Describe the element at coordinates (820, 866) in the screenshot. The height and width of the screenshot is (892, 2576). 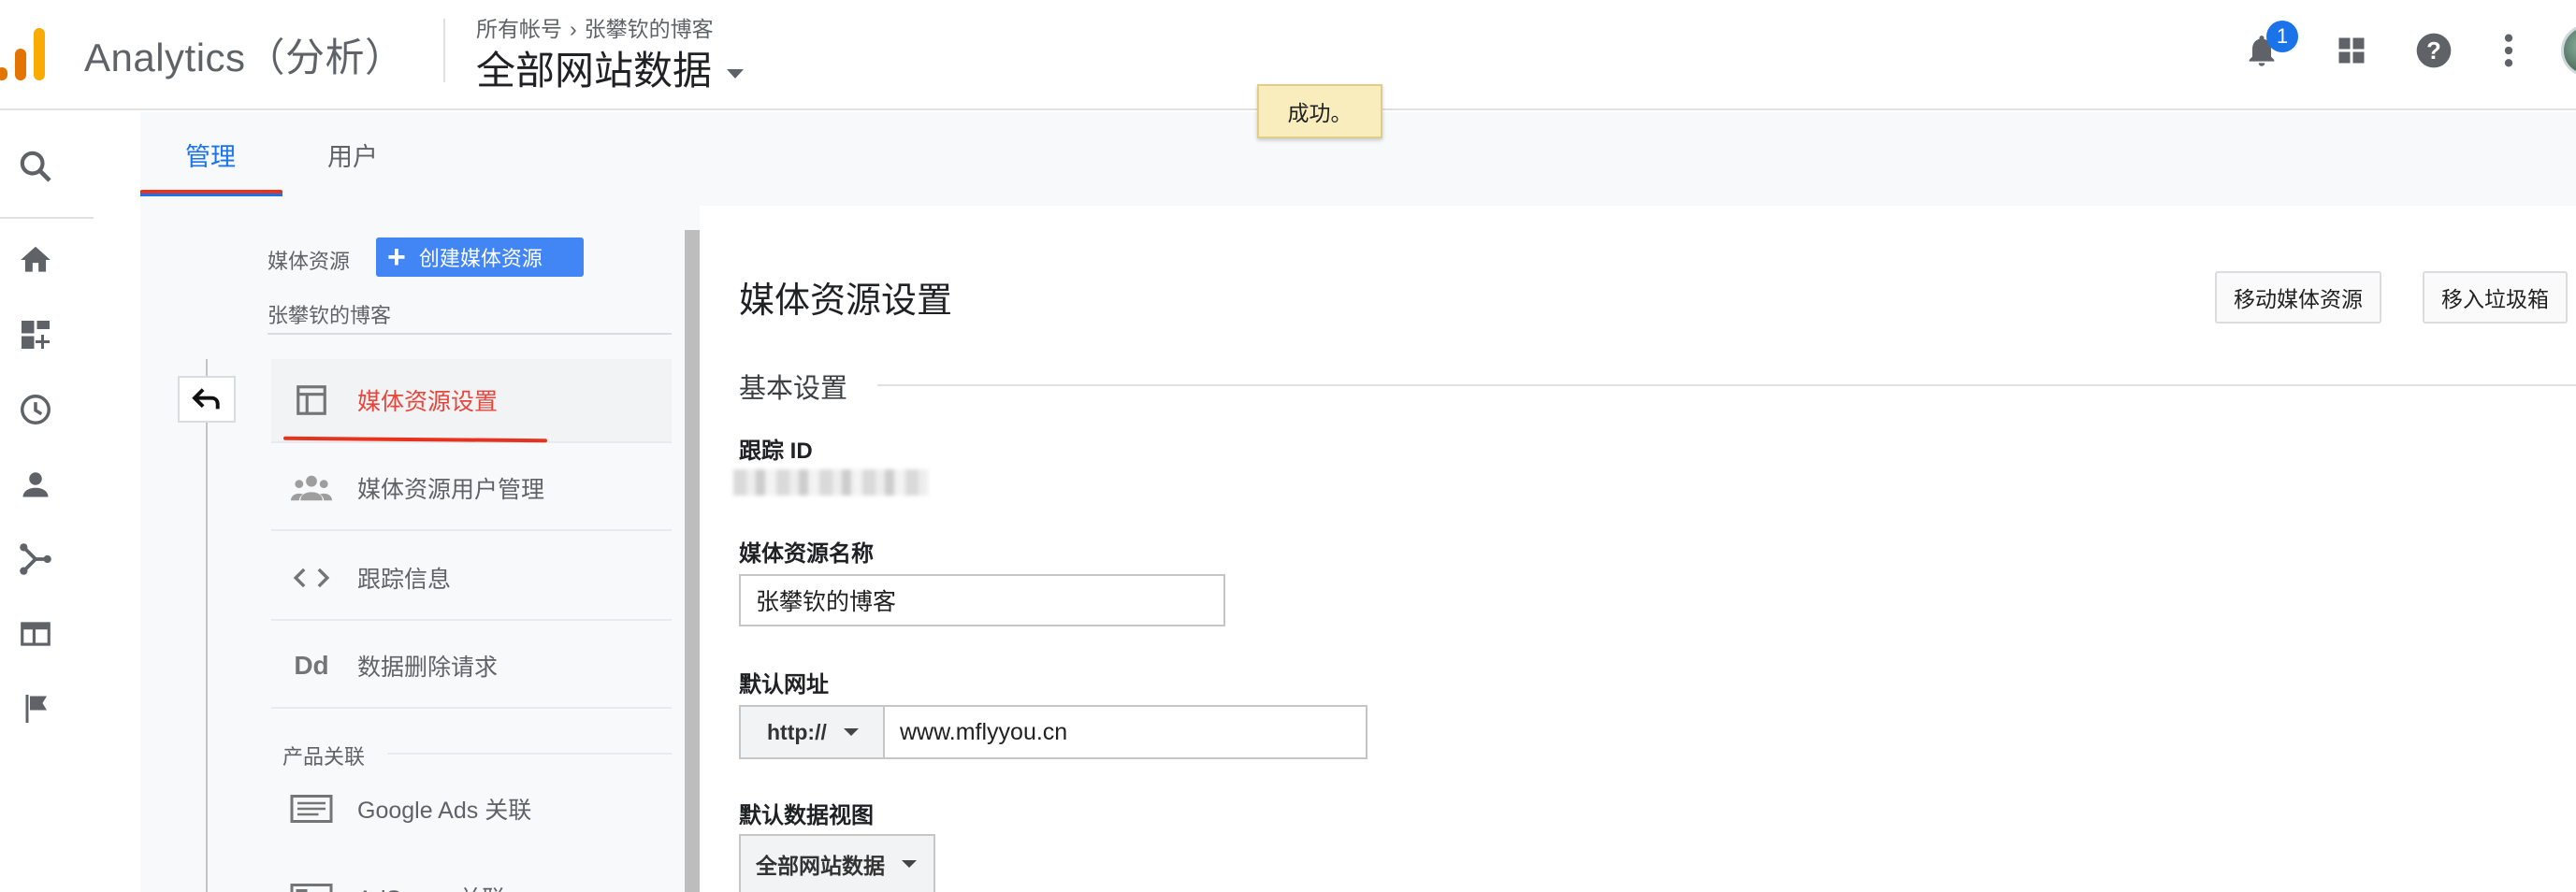
I see `default-view-value: 全部网站数据` at that location.